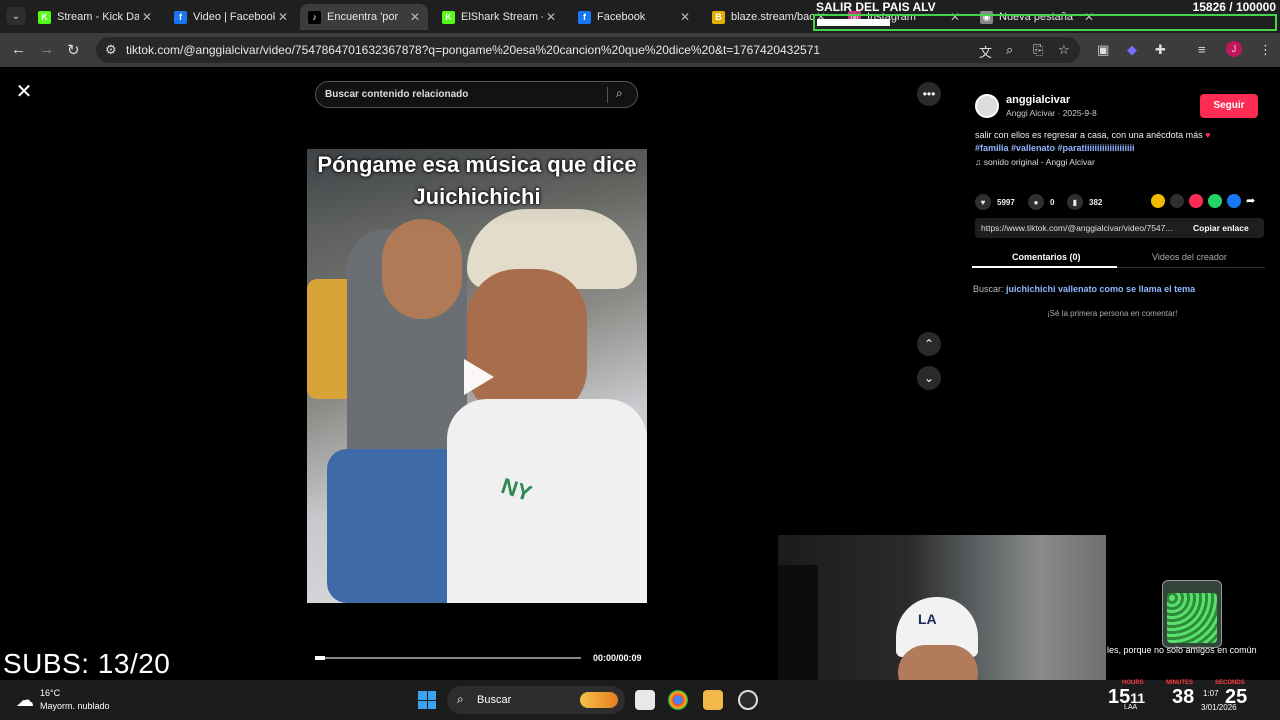 This screenshot has height=720, width=1280. What do you see at coordinates (1084, 202) in the screenshot?
I see `save-stat: ▮ 382` at bounding box center [1084, 202].